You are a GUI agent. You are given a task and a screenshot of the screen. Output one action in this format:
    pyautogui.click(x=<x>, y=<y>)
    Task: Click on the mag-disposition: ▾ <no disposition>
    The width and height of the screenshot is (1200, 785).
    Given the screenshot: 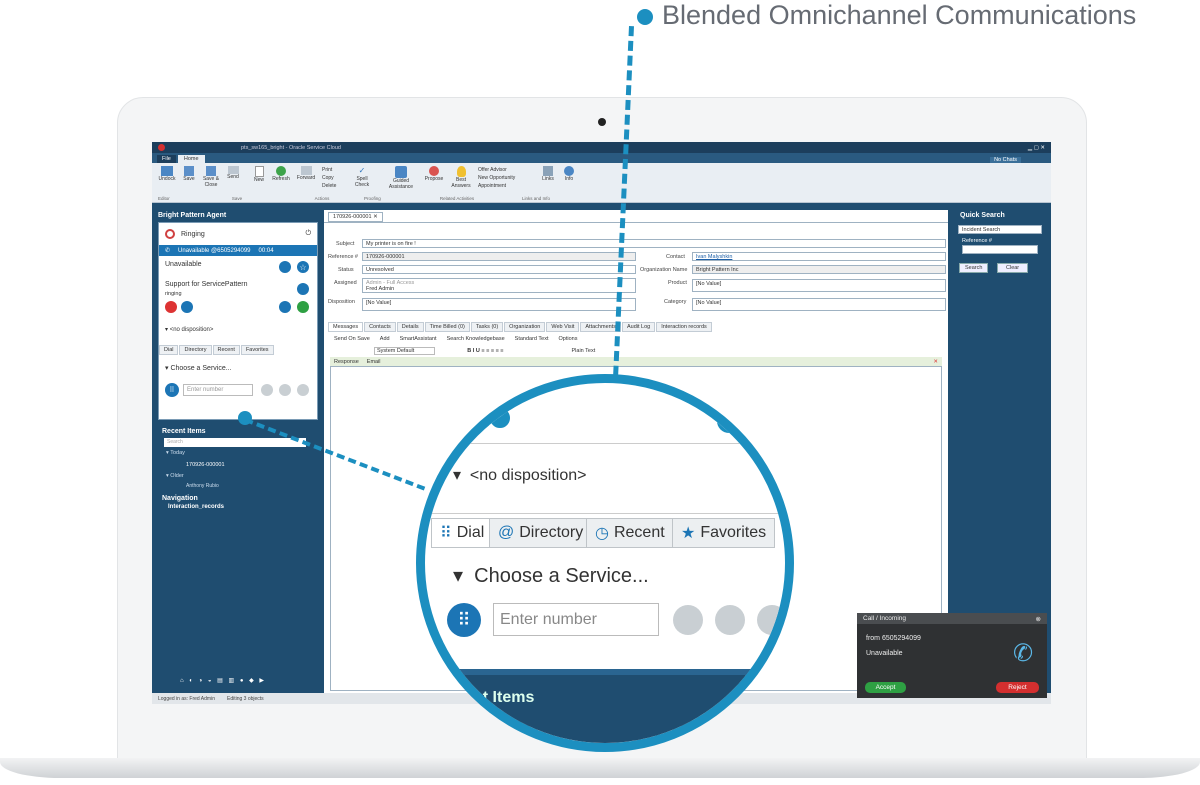 What is the action you would take?
    pyautogui.click(x=519, y=475)
    